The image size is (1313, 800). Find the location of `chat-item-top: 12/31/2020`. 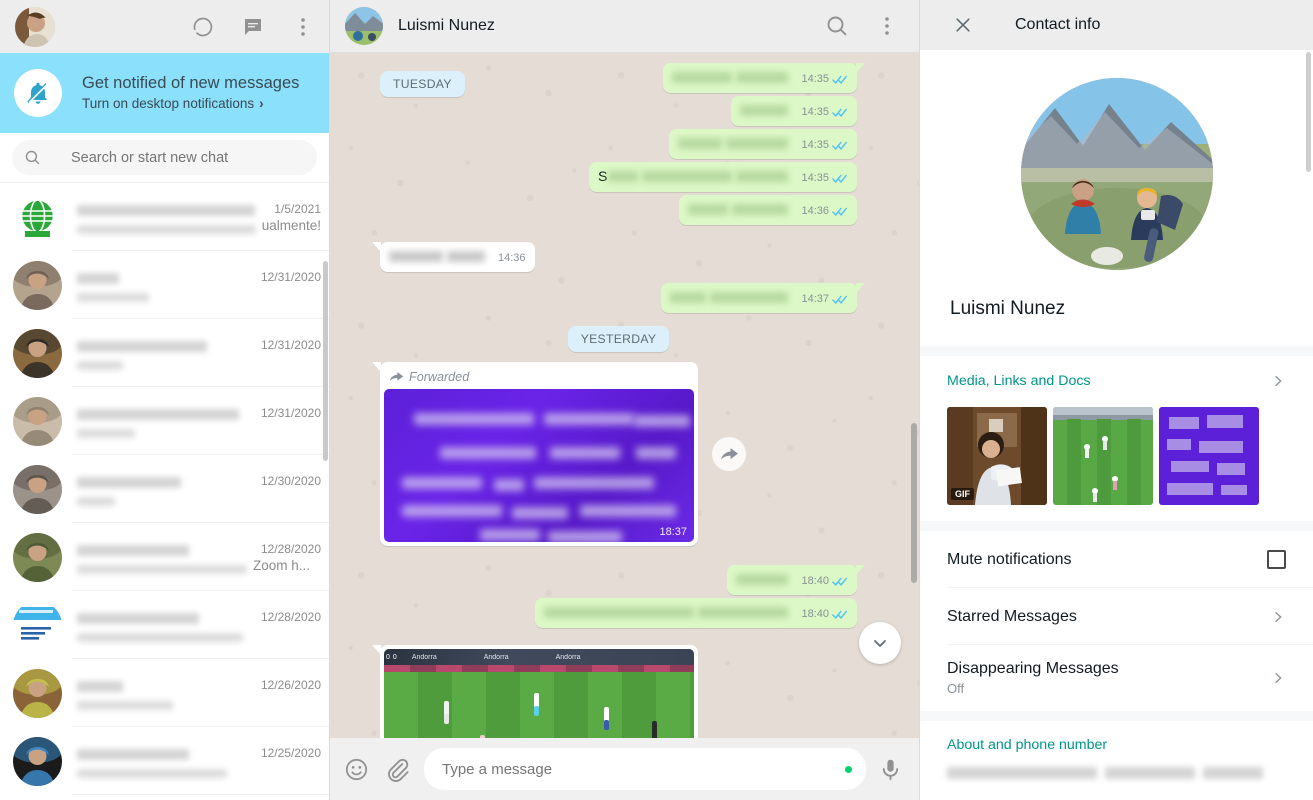

chat-item-top: 12/31/2020 is located at coordinates (199, 344).